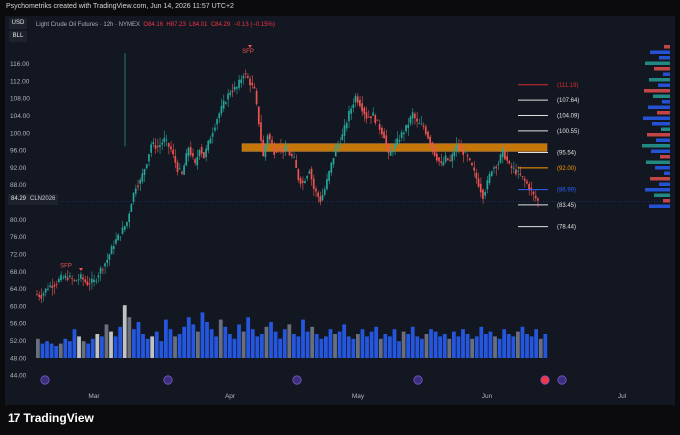 This screenshot has height=435, width=680. Describe the element at coordinates (51, 418) in the screenshot. I see `tradingview-logo: 17 TradingView` at that location.